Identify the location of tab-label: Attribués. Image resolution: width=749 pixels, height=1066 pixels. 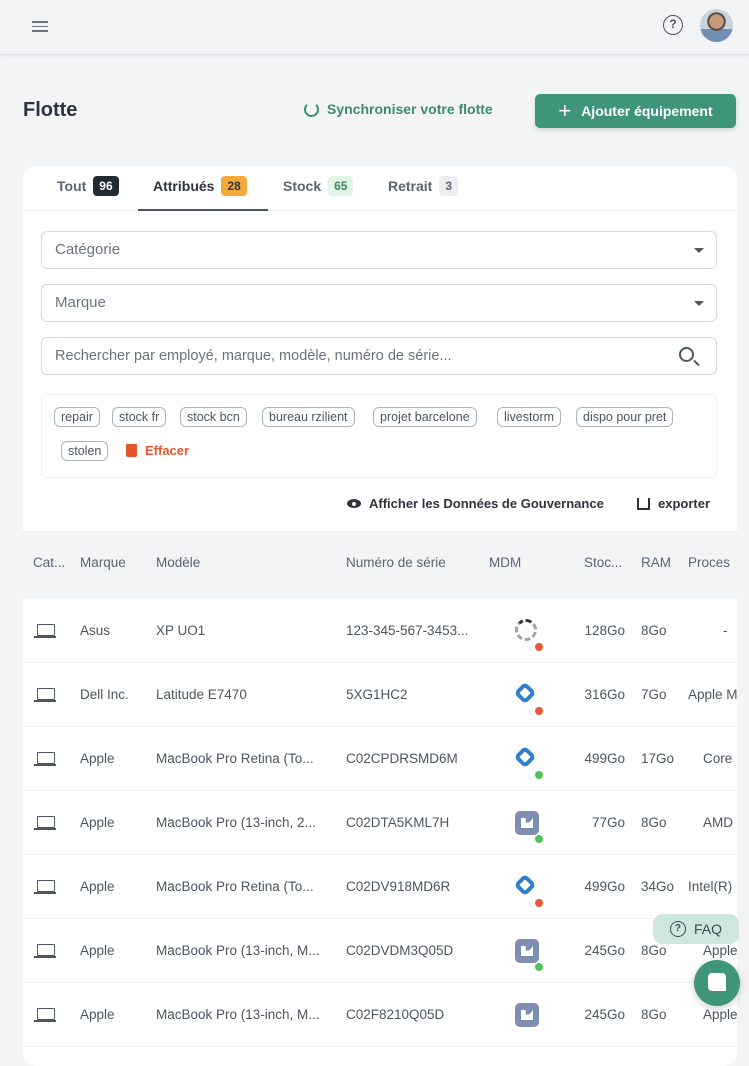
(184, 186).